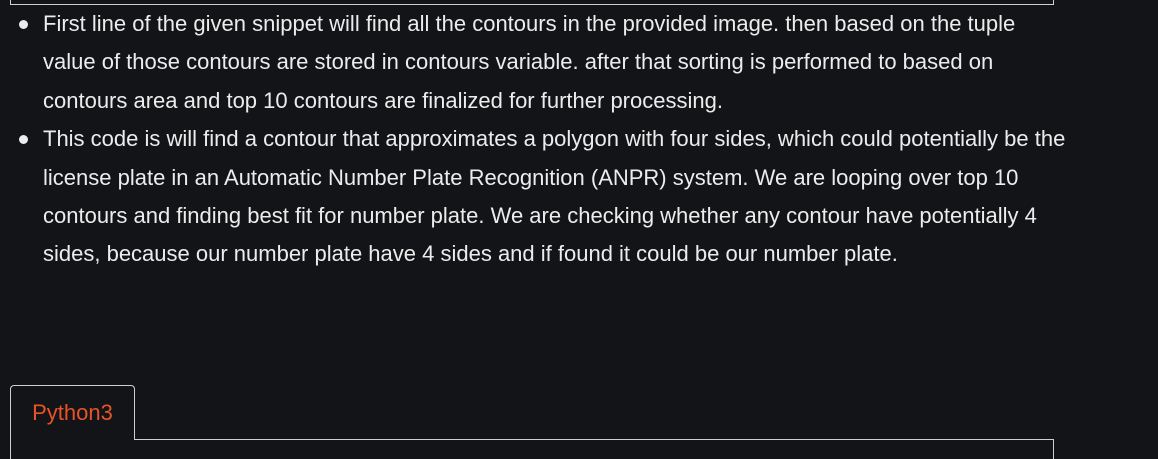  I want to click on code-panel-border, so click(594, 449).